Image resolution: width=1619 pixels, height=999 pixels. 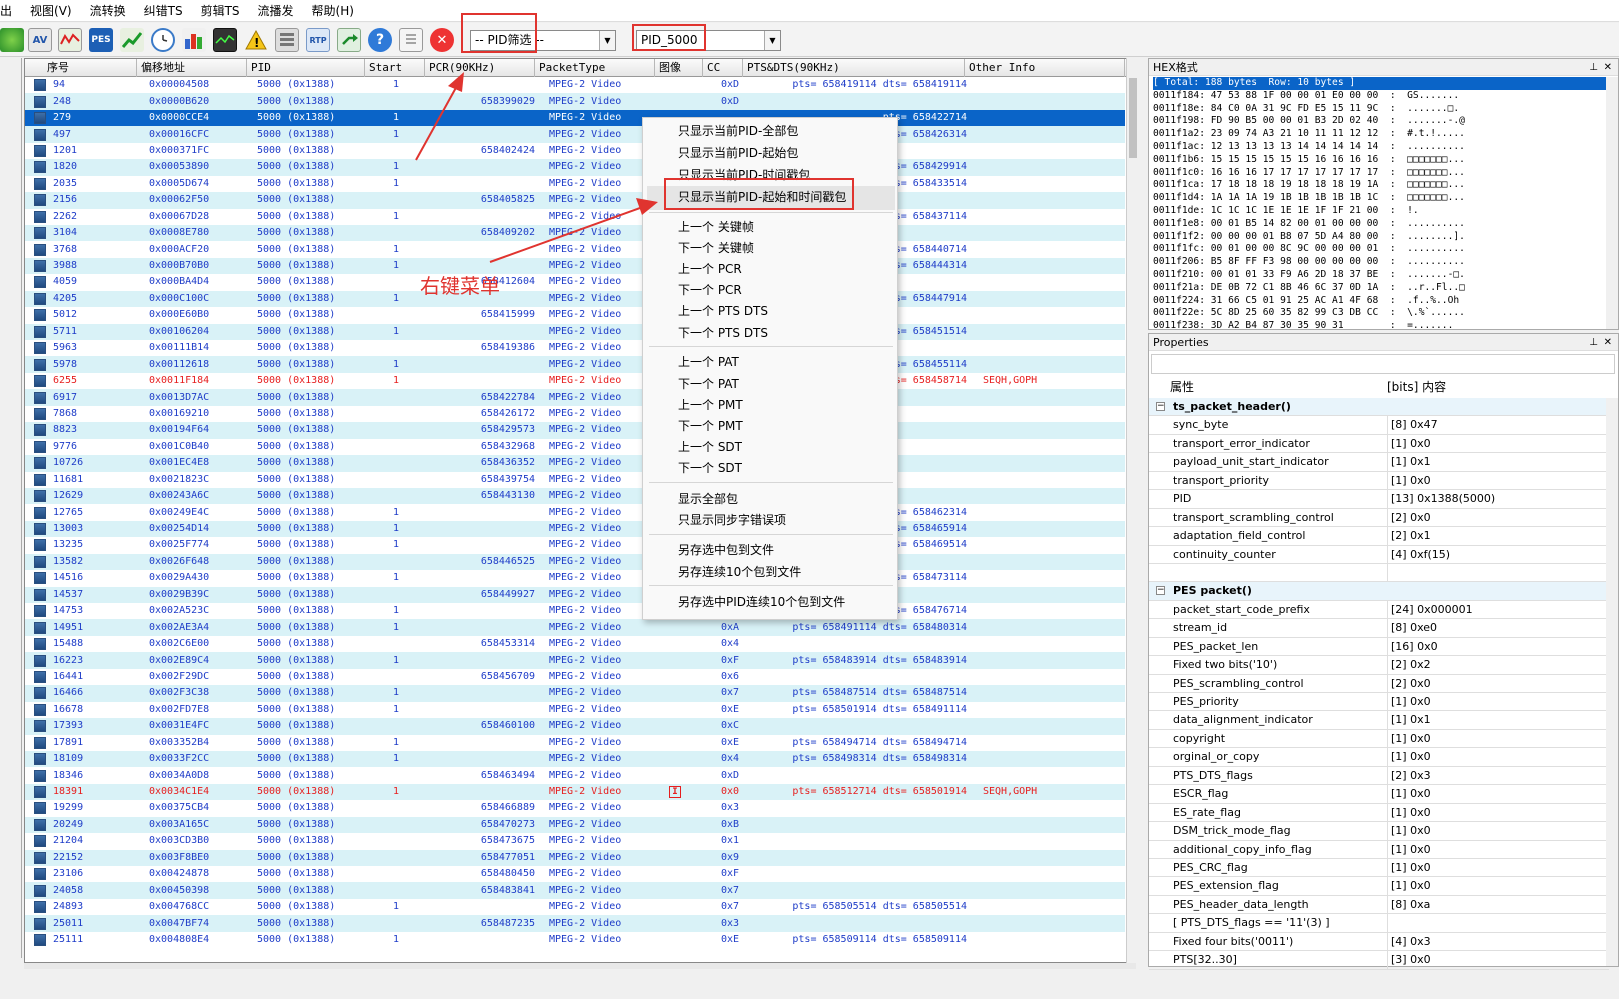 I want to click on context-menu-item: 上一个 关键帧, so click(x=716, y=226).